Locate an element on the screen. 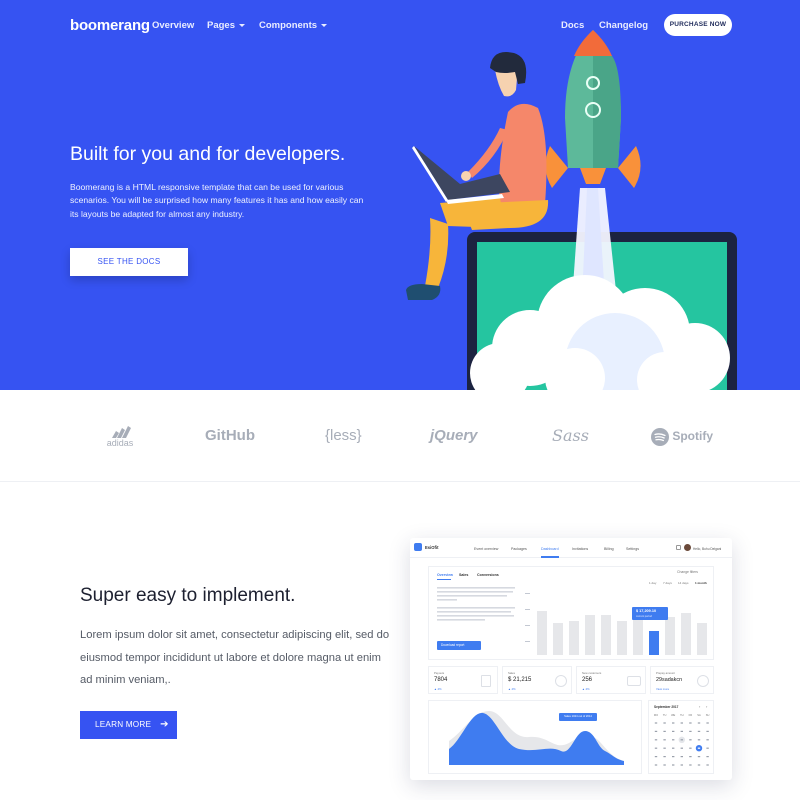 This screenshot has width=800, height=800. nav-components: Components is located at coordinates (293, 25).